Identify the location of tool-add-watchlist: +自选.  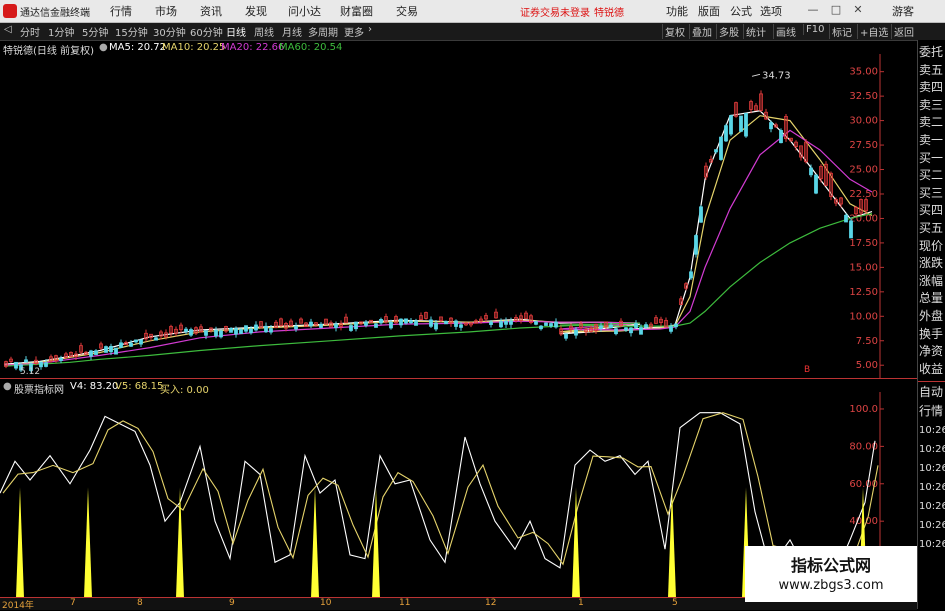
(873, 31).